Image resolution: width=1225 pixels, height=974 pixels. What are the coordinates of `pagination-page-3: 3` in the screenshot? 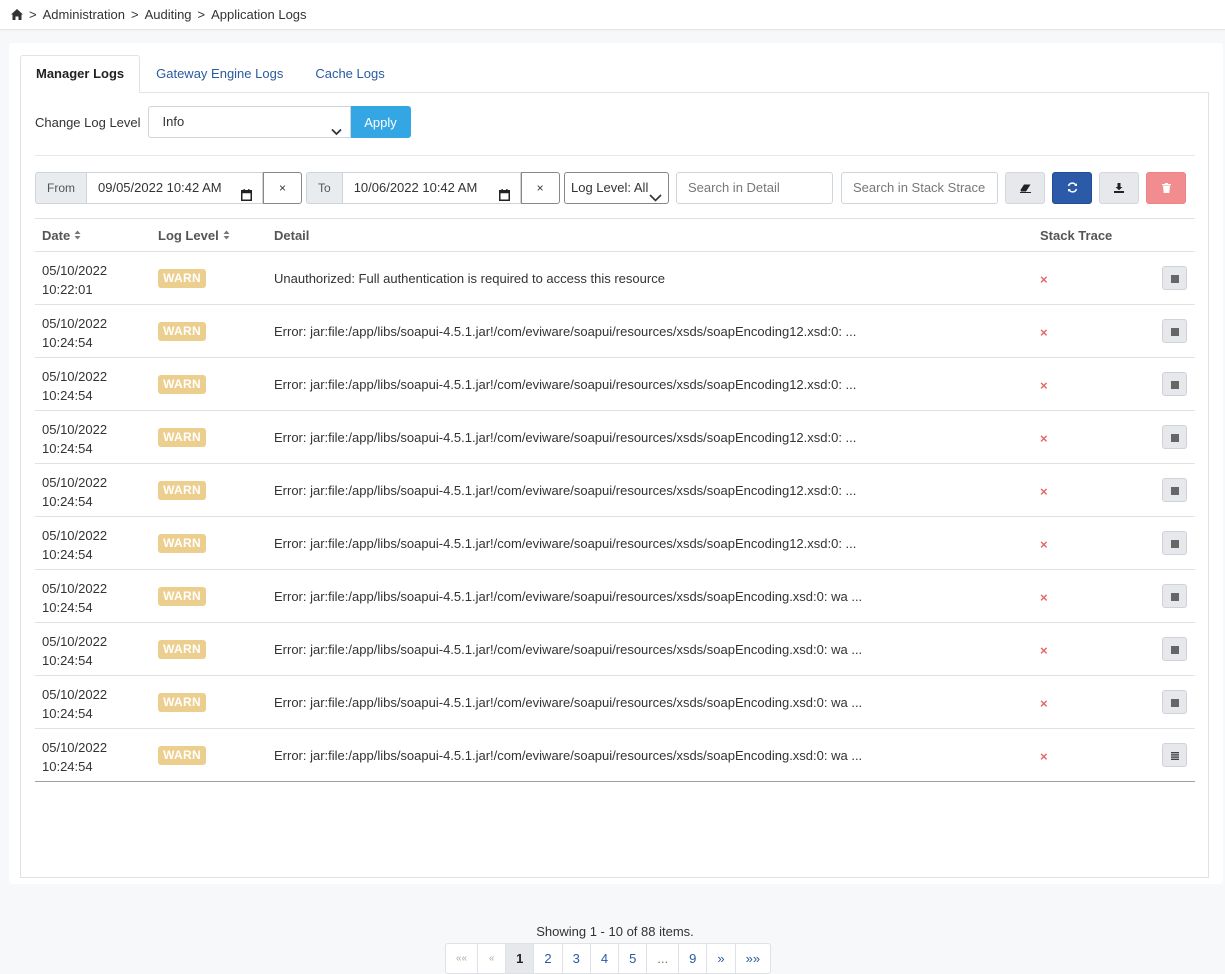 It's located at (576, 958).